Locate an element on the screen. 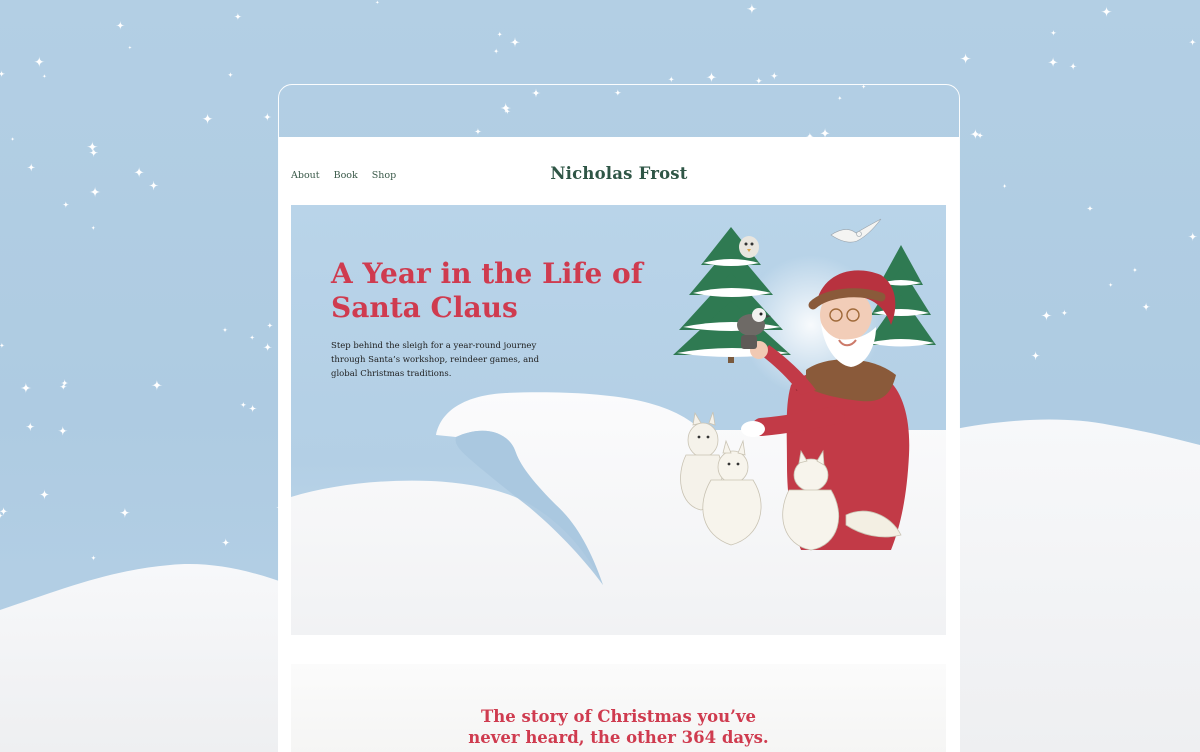  site-title: Nicholas Frost is located at coordinates (619, 173).